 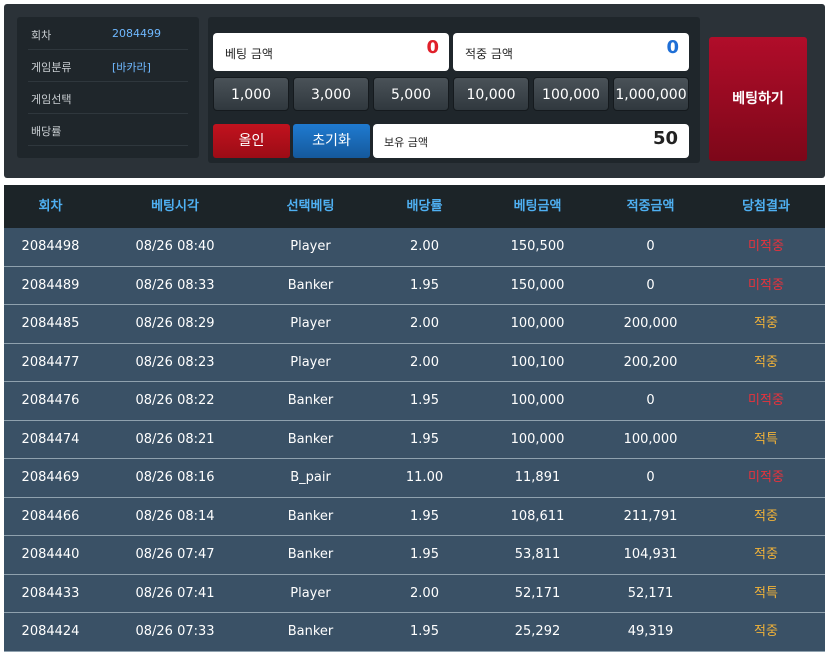 I want to click on win-amount-label: 적중 금액, so click(x=489, y=54).